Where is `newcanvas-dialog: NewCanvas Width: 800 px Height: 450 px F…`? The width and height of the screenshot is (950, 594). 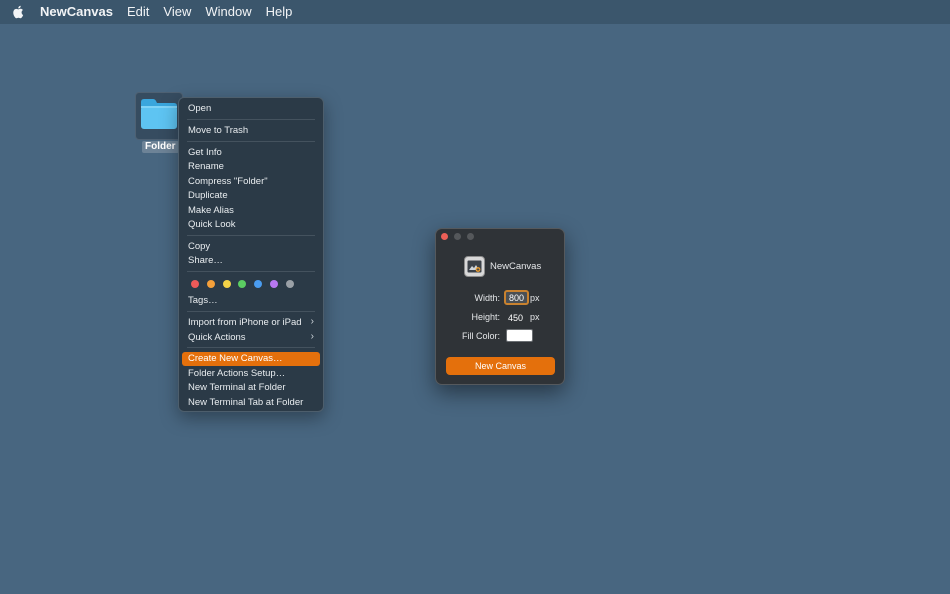 newcanvas-dialog: NewCanvas Width: 800 px Height: 450 px F… is located at coordinates (500, 306).